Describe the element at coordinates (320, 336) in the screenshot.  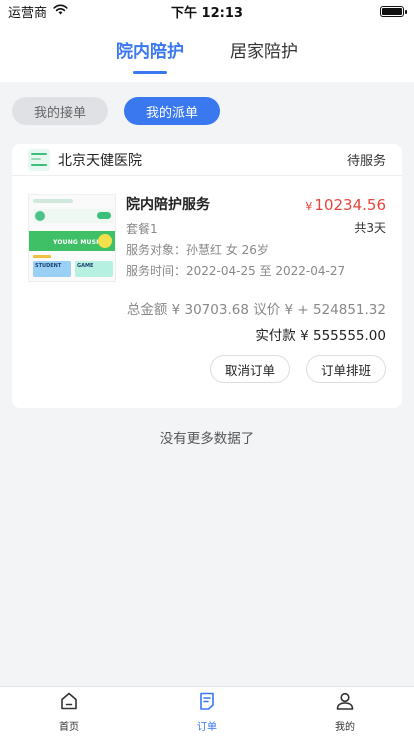
I see `paid-amount-line: 实付款 ¥ 555555.00` at that location.